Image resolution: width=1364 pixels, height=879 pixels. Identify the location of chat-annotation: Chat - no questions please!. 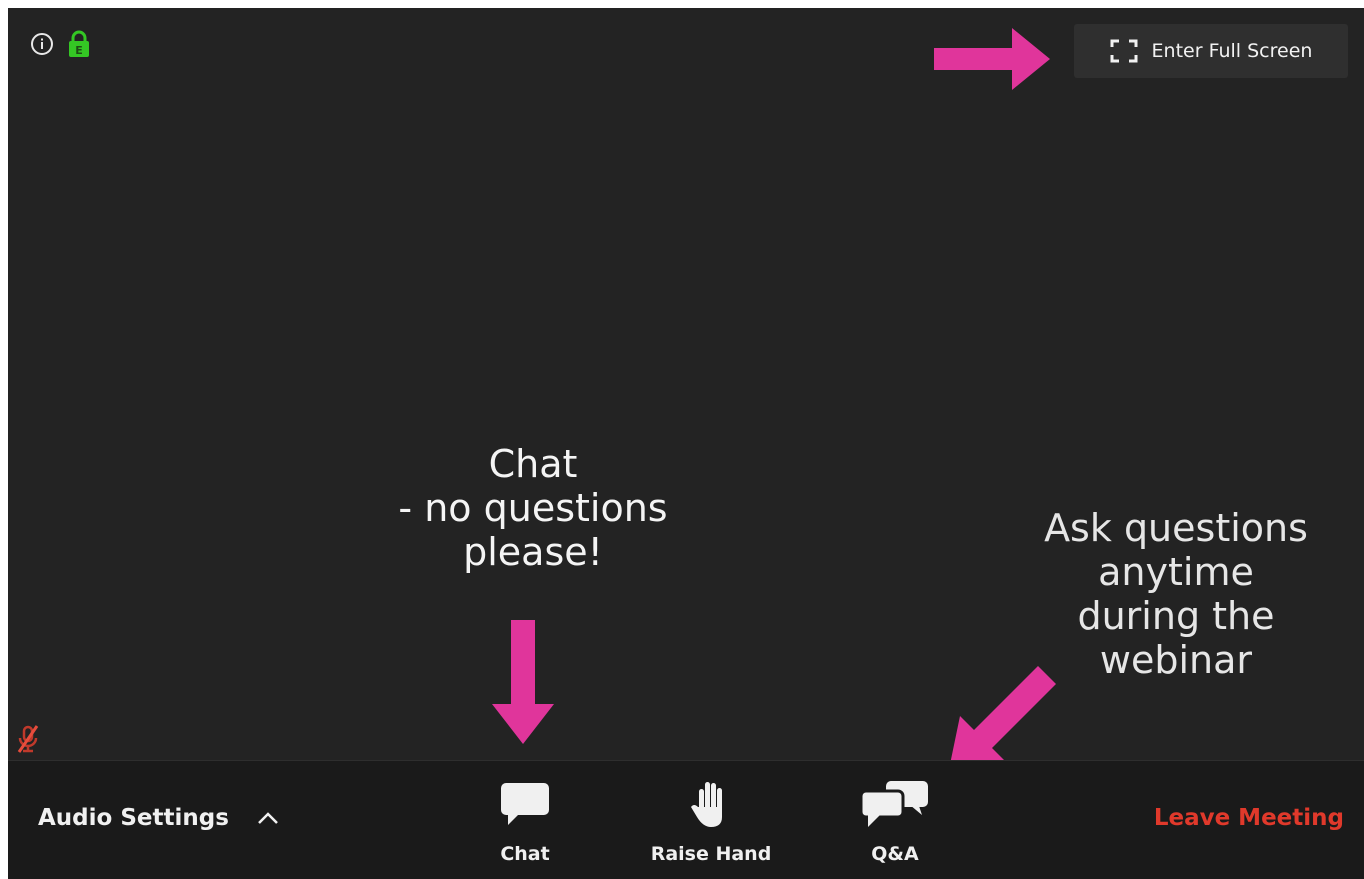
(533, 508).